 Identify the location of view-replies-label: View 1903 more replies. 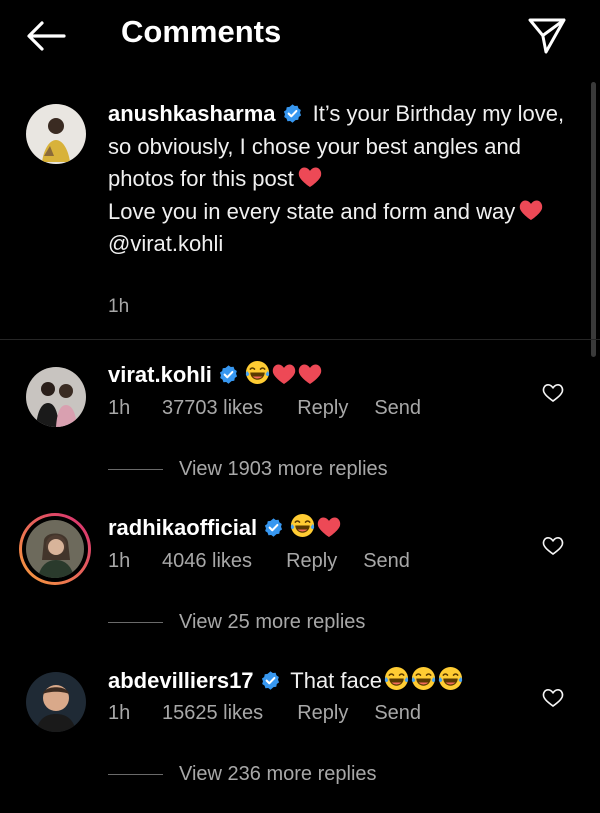
(283, 469).